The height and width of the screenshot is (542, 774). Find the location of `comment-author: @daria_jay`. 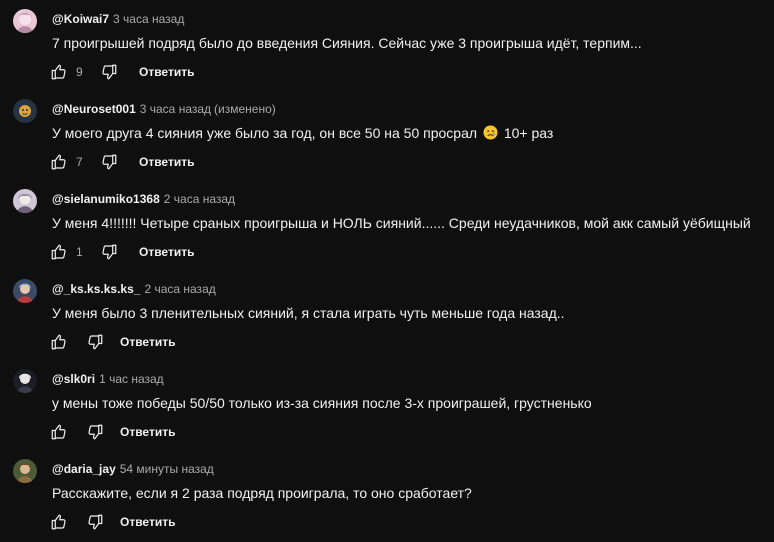

comment-author: @daria_jay is located at coordinates (84, 469).